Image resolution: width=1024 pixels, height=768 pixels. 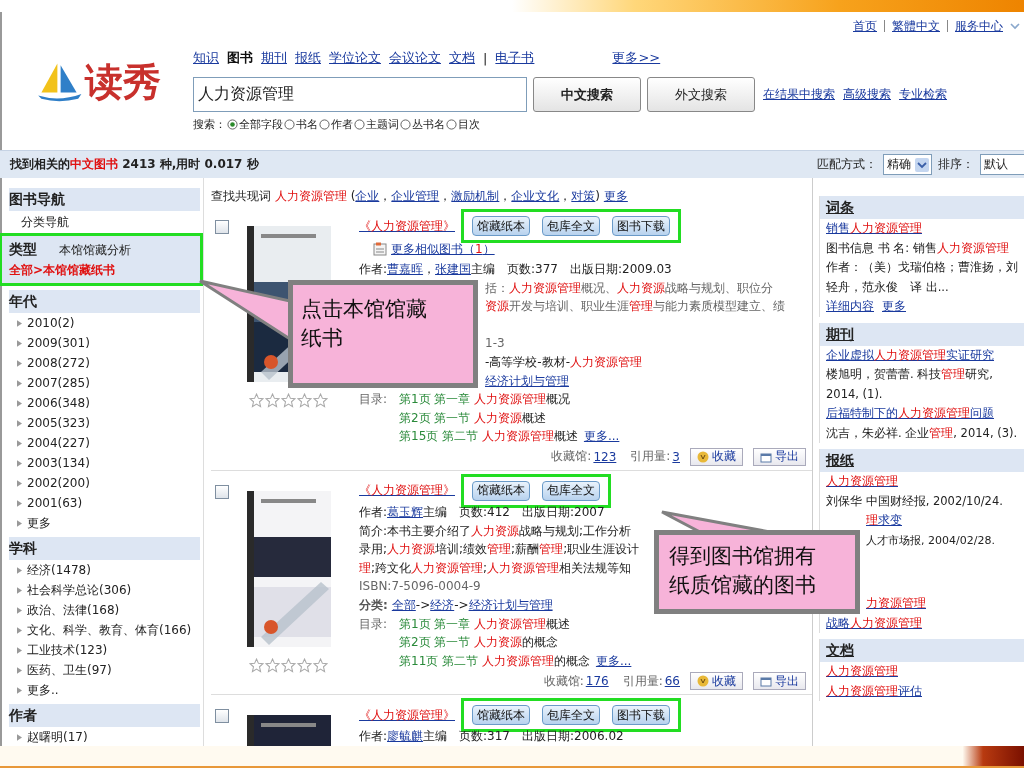 What do you see at coordinates (58, 443) in the screenshot?
I see `facet-link: 2004(227)` at bounding box center [58, 443].